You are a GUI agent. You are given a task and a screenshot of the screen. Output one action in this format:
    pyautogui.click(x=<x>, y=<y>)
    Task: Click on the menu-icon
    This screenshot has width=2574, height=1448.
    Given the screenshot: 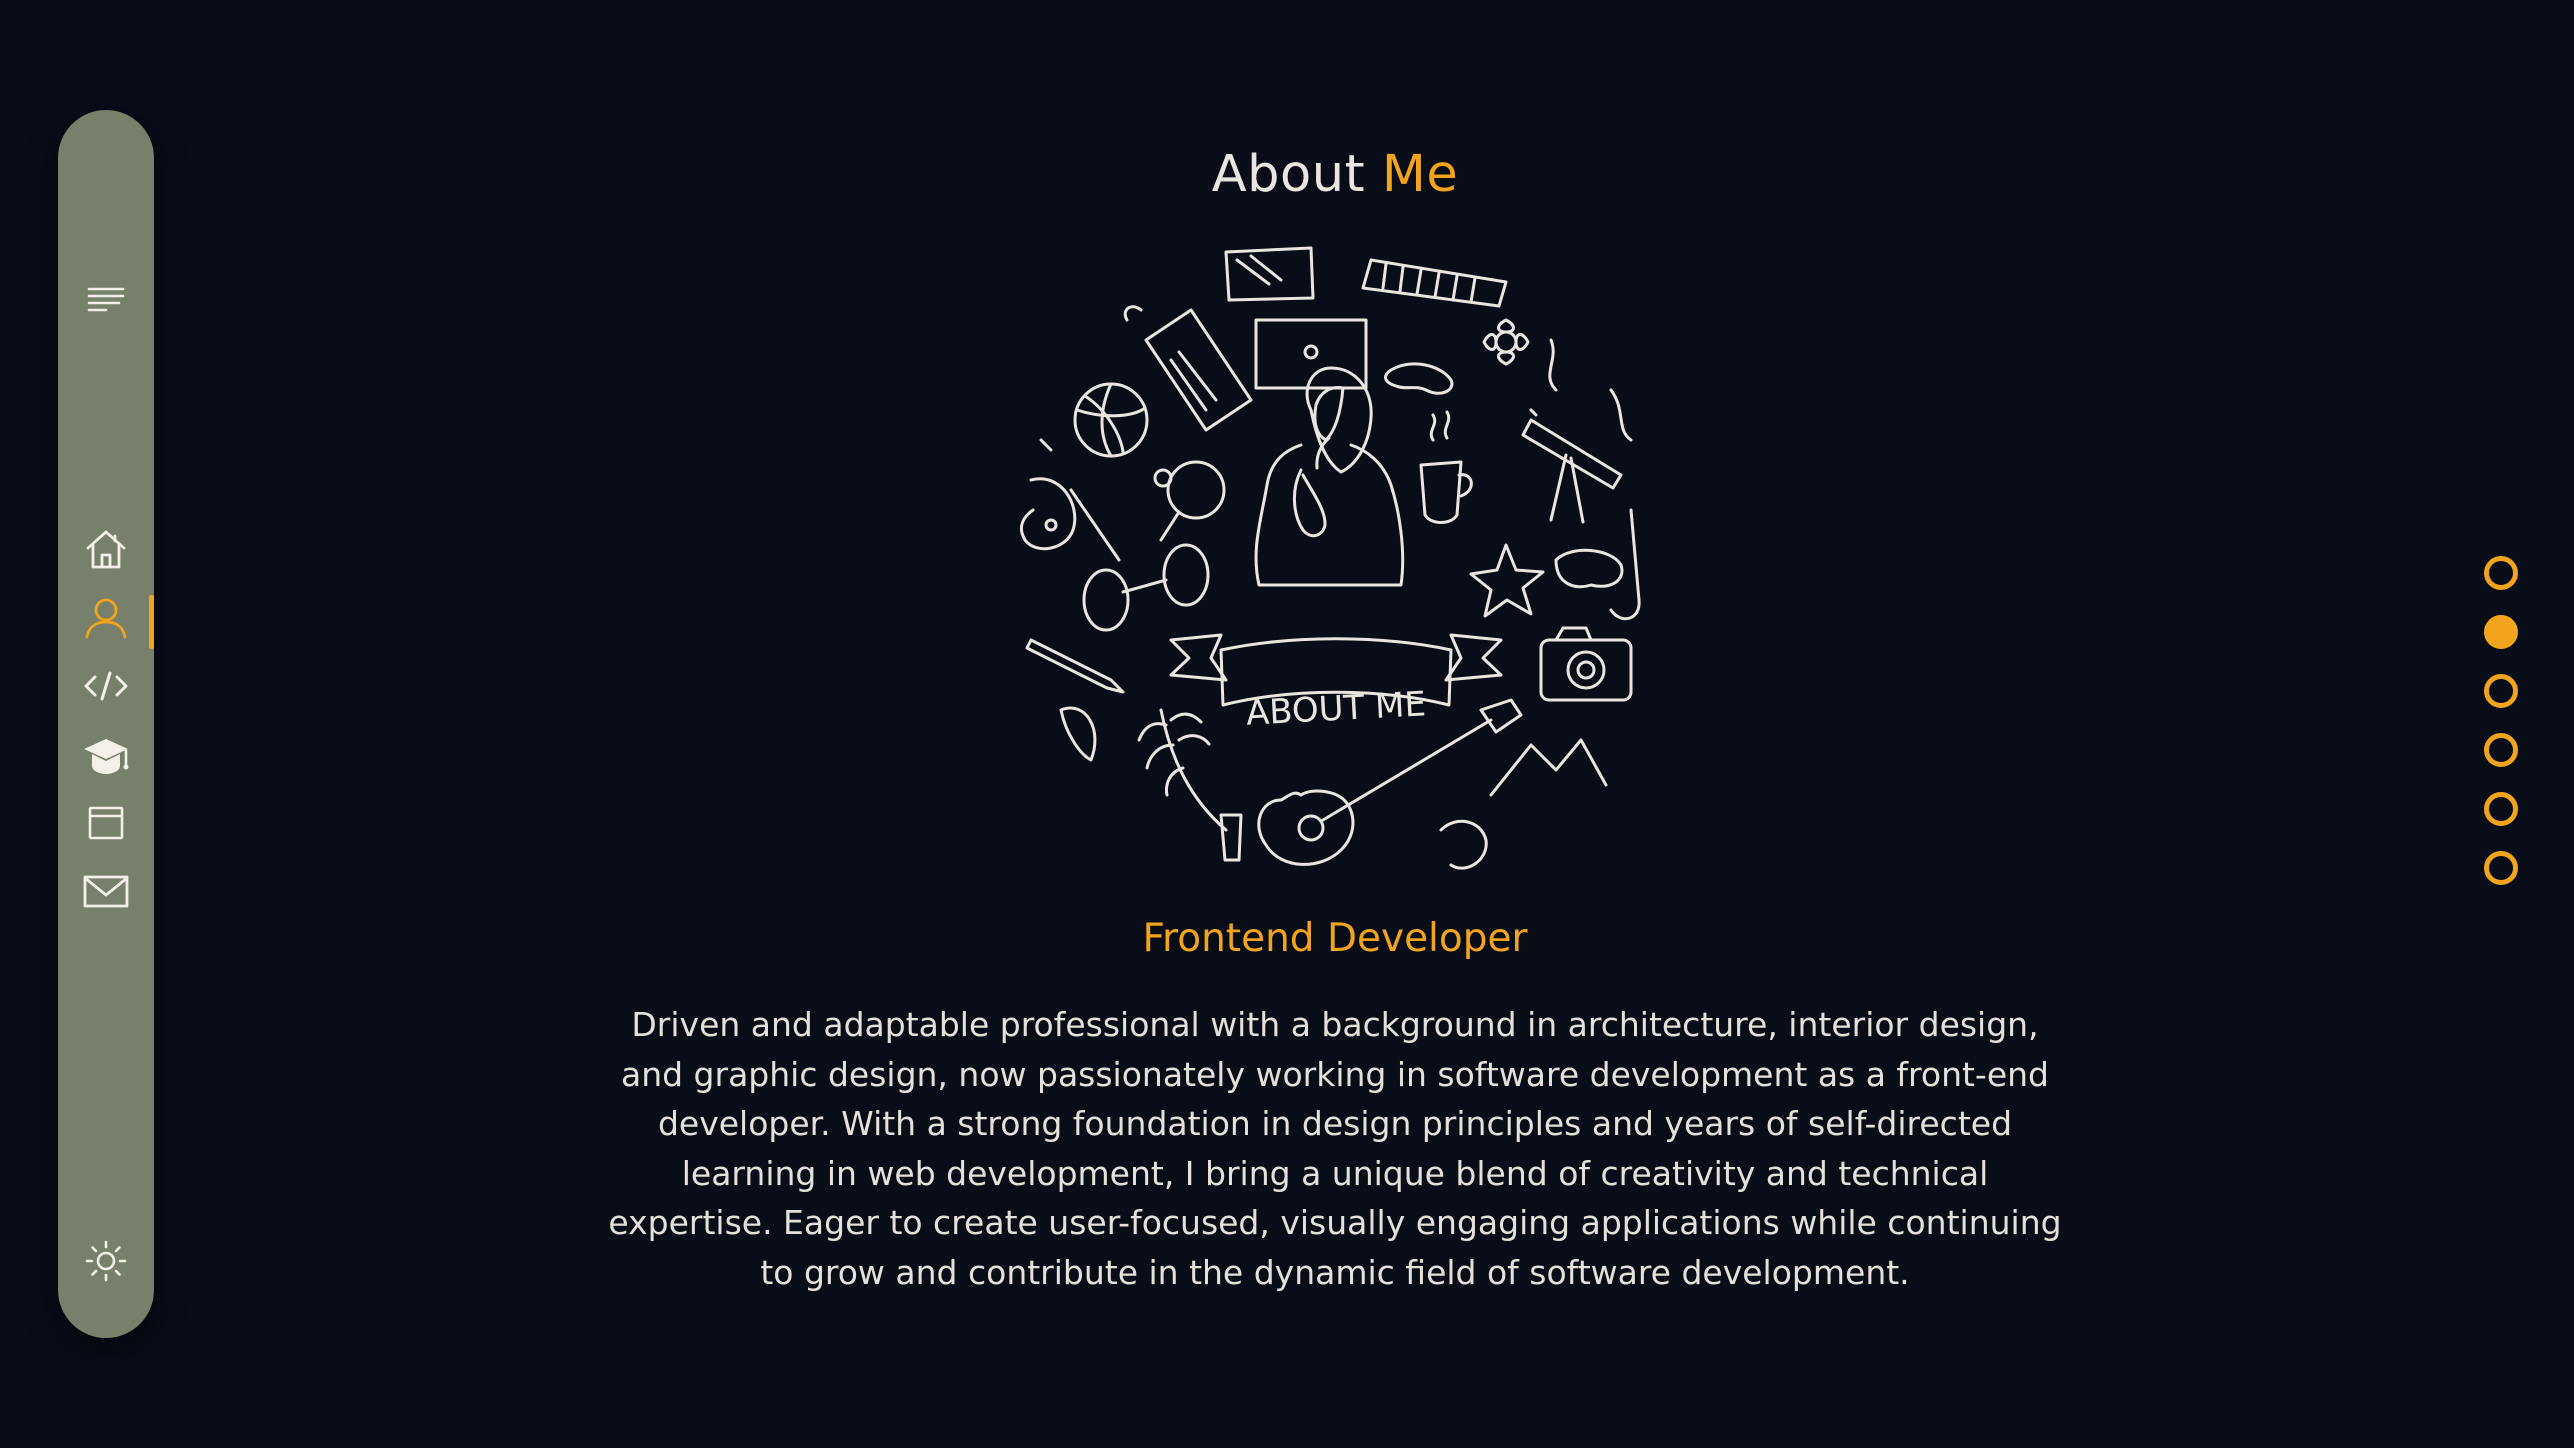 What is the action you would take?
    pyautogui.click(x=106, y=299)
    